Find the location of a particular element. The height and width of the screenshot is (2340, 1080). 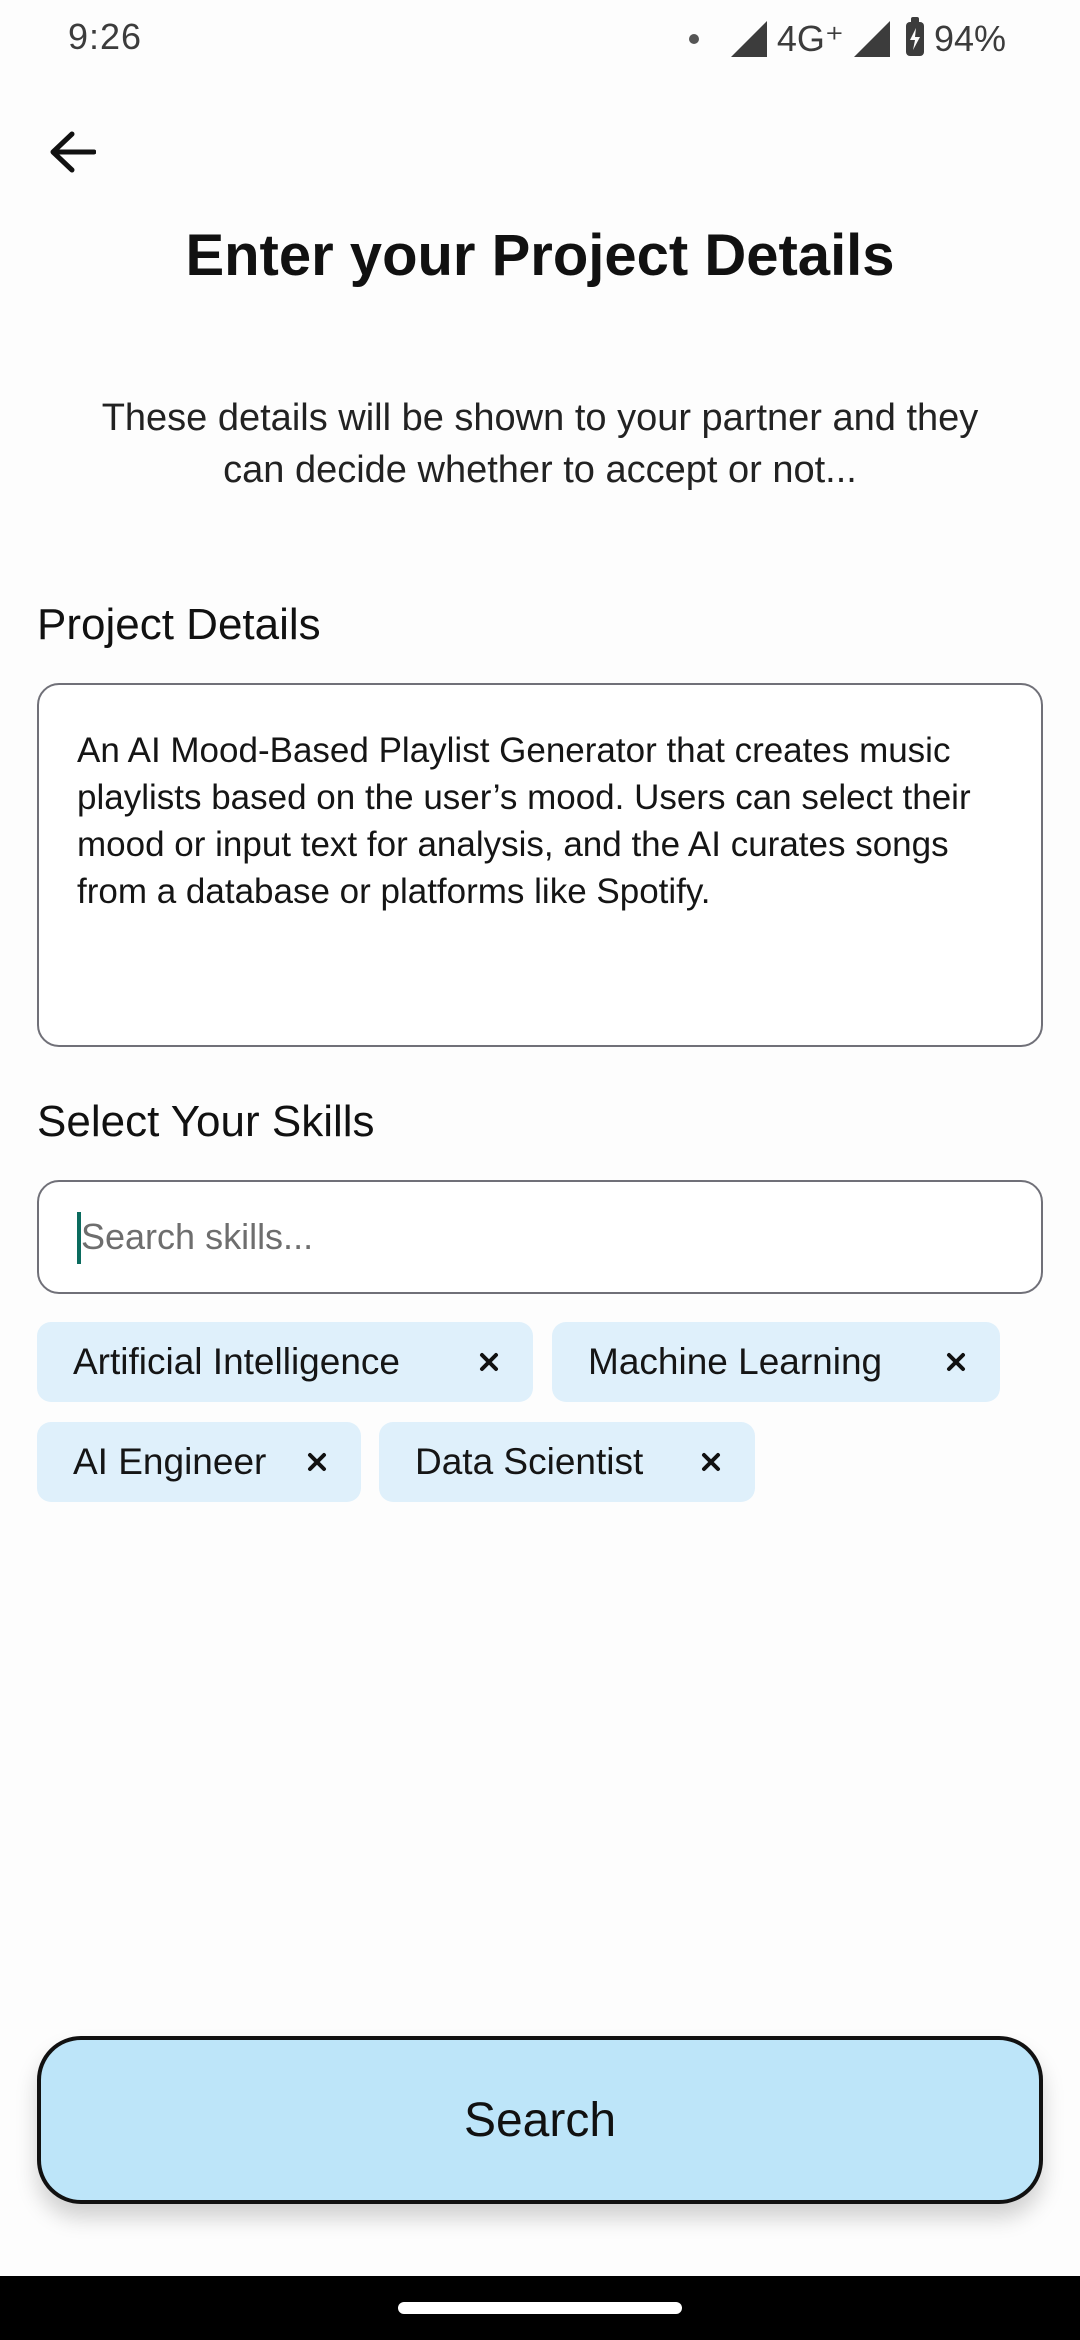

skill-chip: Data Scientist is located at coordinates (567, 1462).